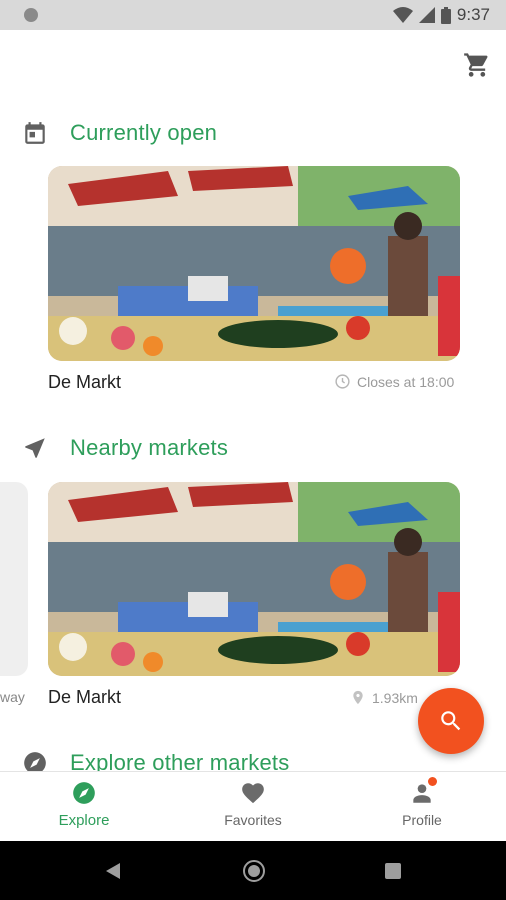  I want to click on status-icons: 9:37, so click(441, 15).